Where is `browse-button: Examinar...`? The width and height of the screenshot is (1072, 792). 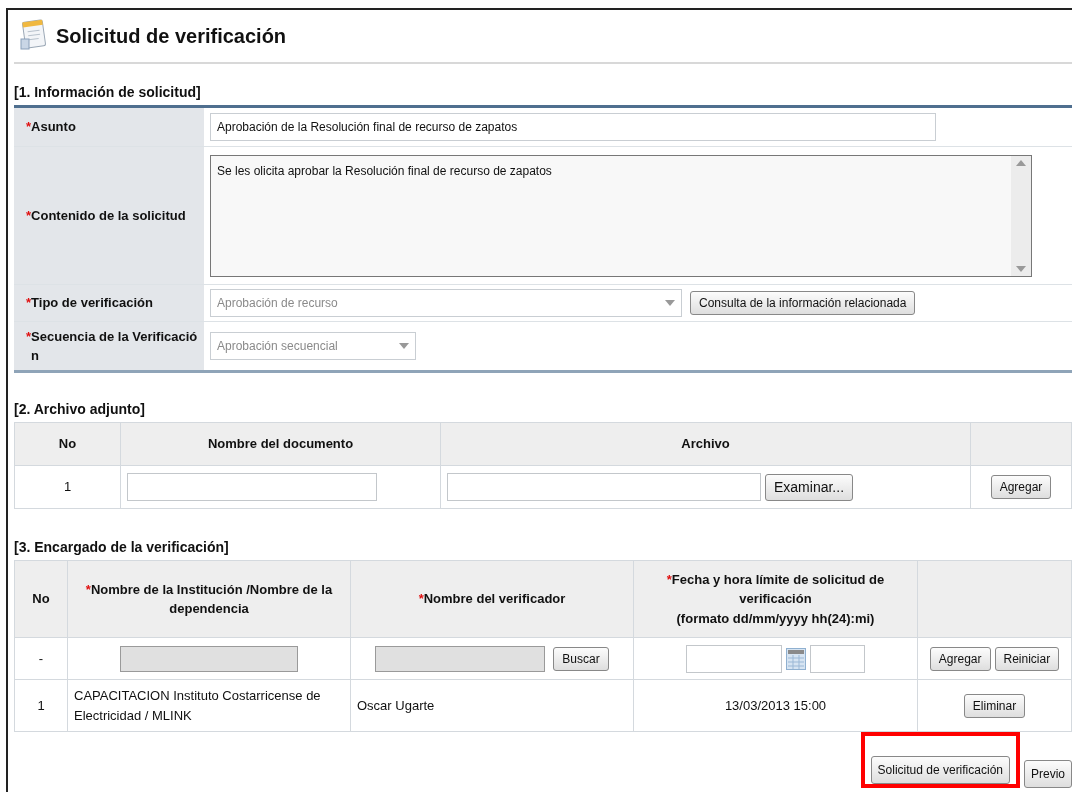 browse-button: Examinar... is located at coordinates (809, 487).